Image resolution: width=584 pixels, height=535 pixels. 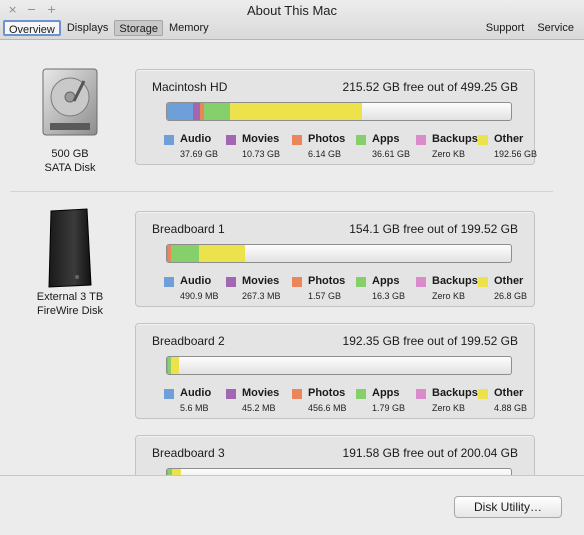 What do you see at coordinates (325, 154) in the screenshot?
I see `legend-size: 6.14 GB` at bounding box center [325, 154].